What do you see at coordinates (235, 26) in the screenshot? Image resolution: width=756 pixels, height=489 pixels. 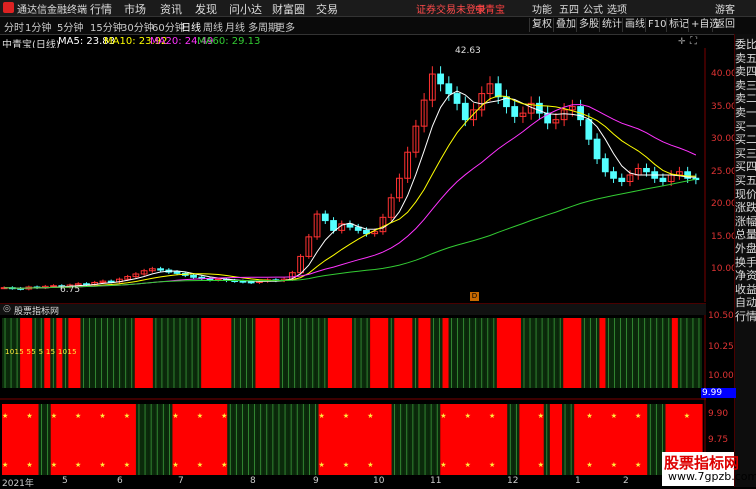 I see `period-monthly: 月线` at bounding box center [235, 26].